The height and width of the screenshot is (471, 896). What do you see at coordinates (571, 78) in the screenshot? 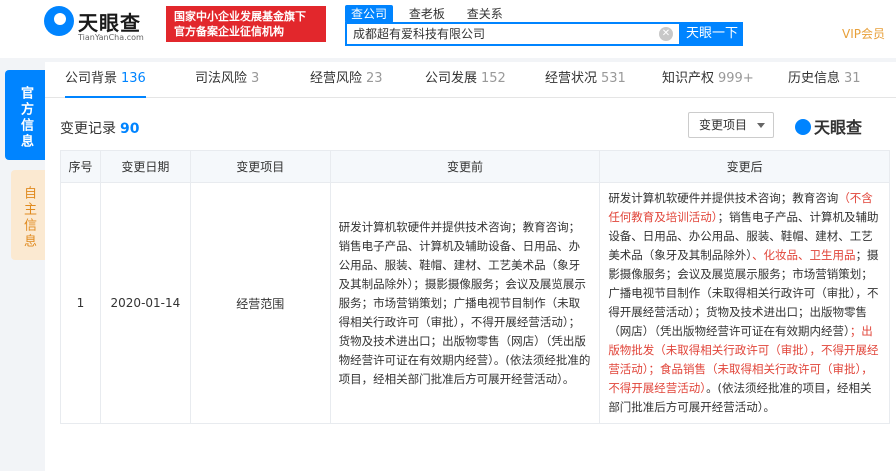
I see `nav-label: 经营状况` at bounding box center [571, 78].